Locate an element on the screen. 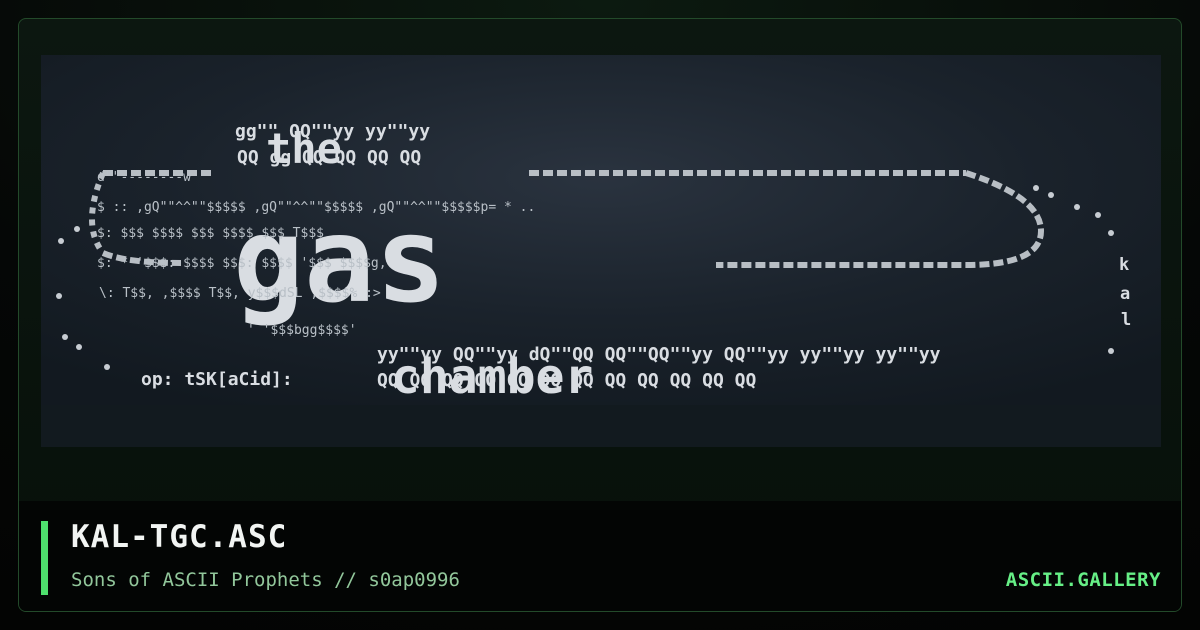  brand-label: ASCII.GALLERY is located at coordinates (1083, 580).